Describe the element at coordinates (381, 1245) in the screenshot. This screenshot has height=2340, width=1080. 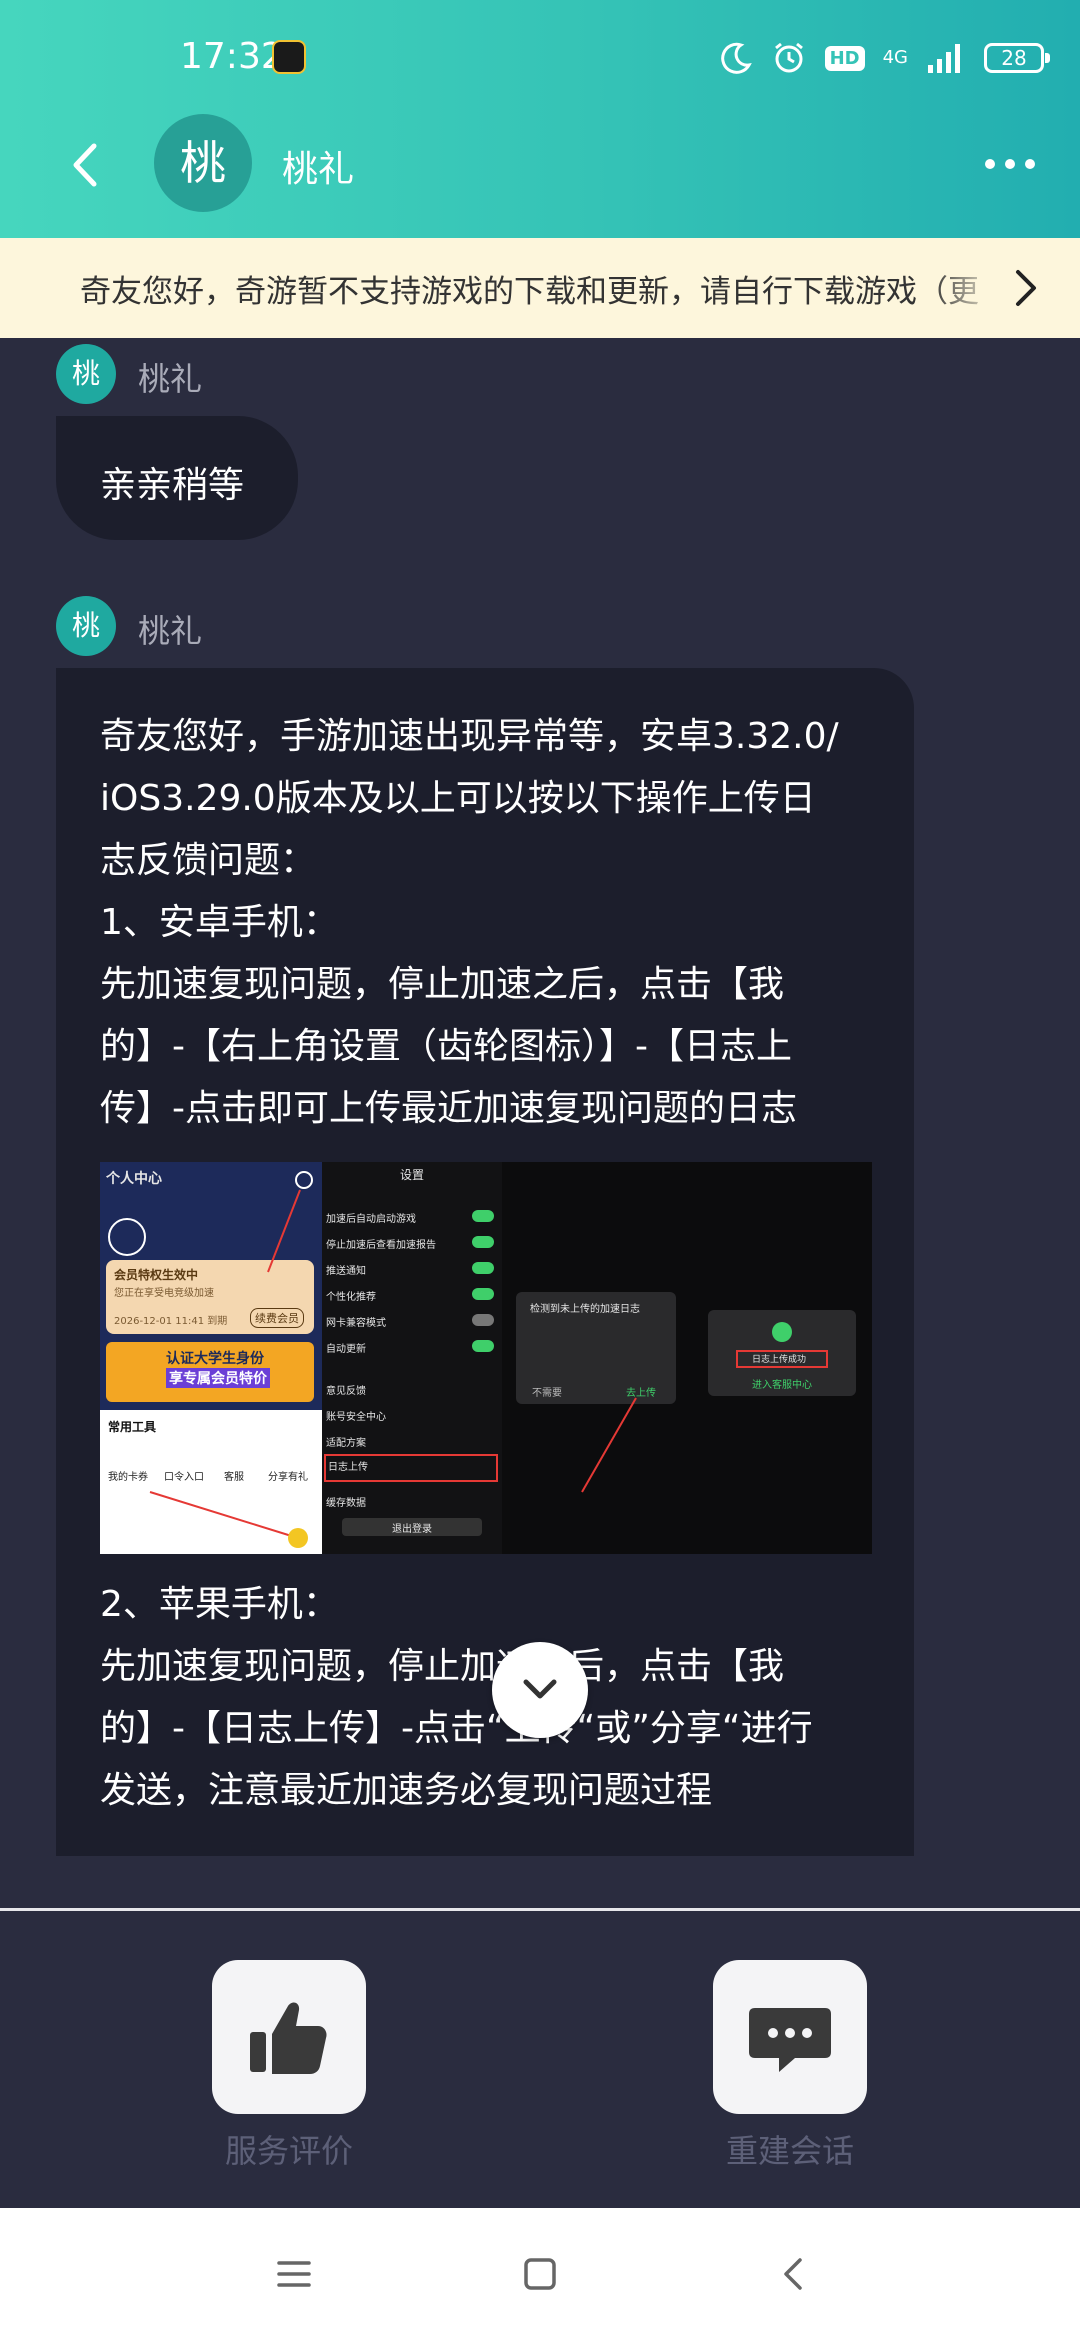
I see `mini-text: 停止加速后查看加速报告` at that location.